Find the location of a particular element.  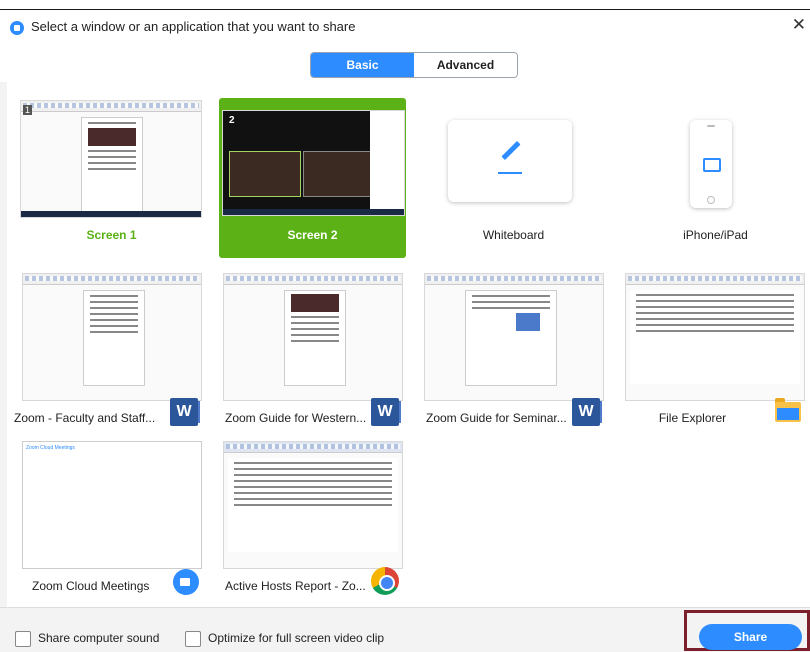

folder-icon is located at coordinates (788, 410).